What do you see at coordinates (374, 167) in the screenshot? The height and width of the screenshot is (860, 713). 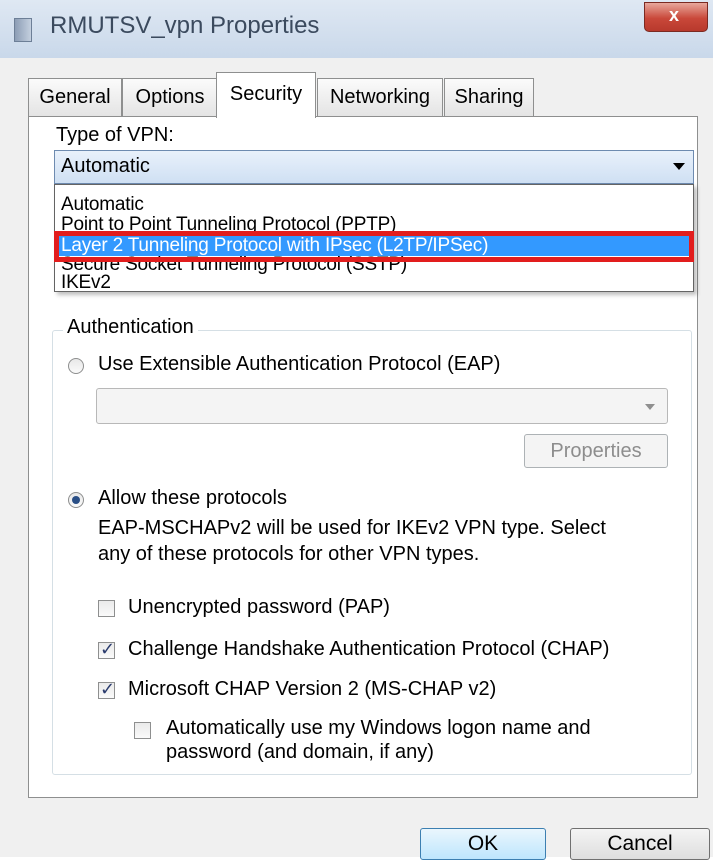 I see `vpn-type-select: Automatic` at bounding box center [374, 167].